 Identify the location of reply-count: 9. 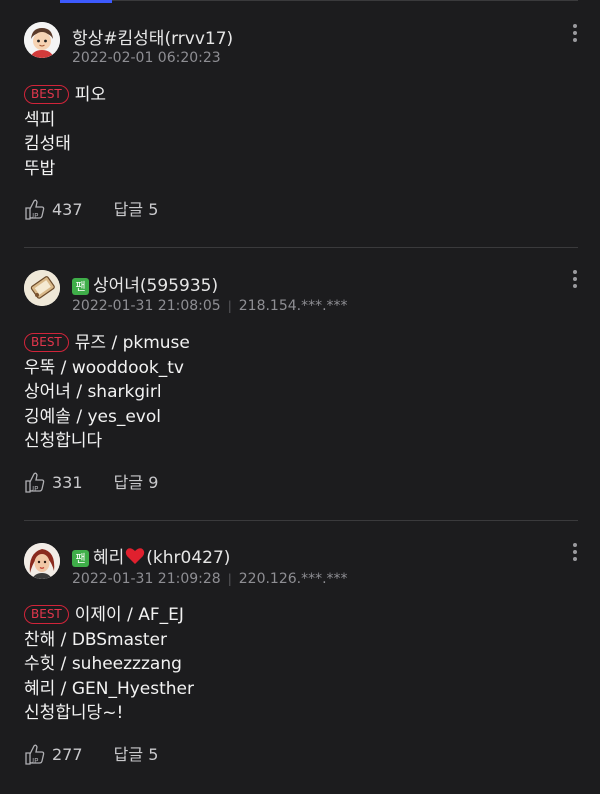
(153, 482).